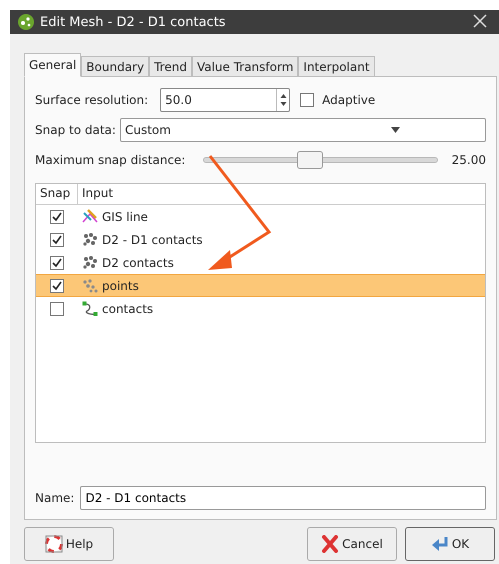  I want to click on slider-thumb, so click(309, 160).